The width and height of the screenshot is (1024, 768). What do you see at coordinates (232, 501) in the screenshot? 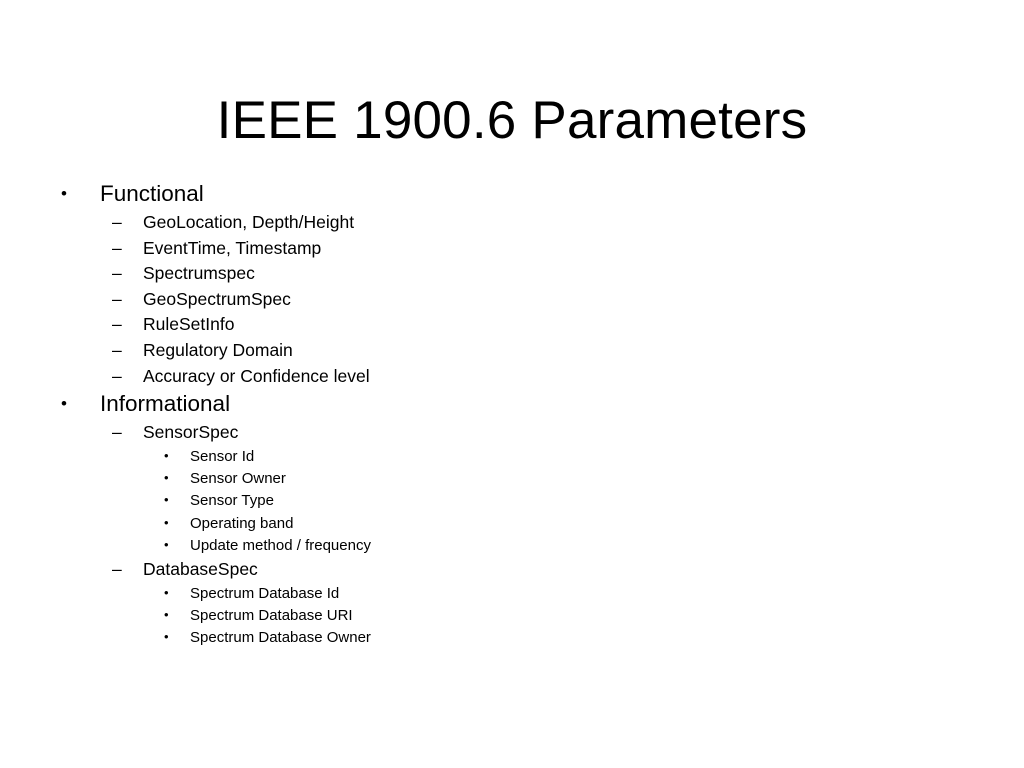
I see `outline-item-label: Sensor Type` at bounding box center [232, 501].